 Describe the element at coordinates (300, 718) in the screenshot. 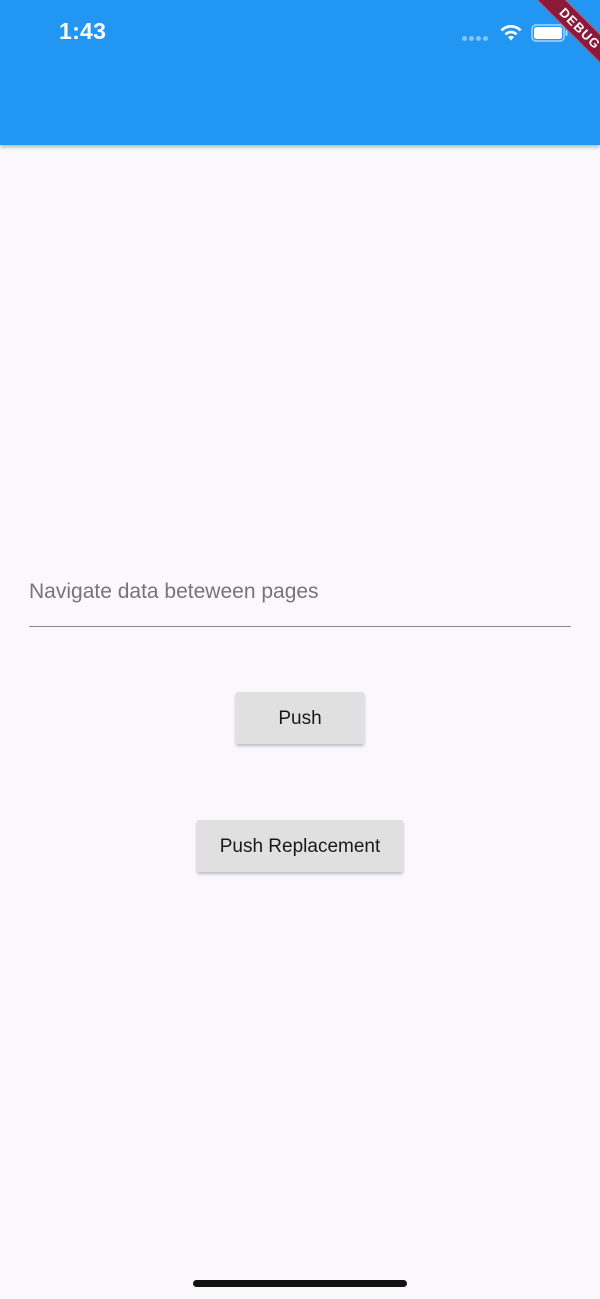

I see `push-button: Push` at that location.